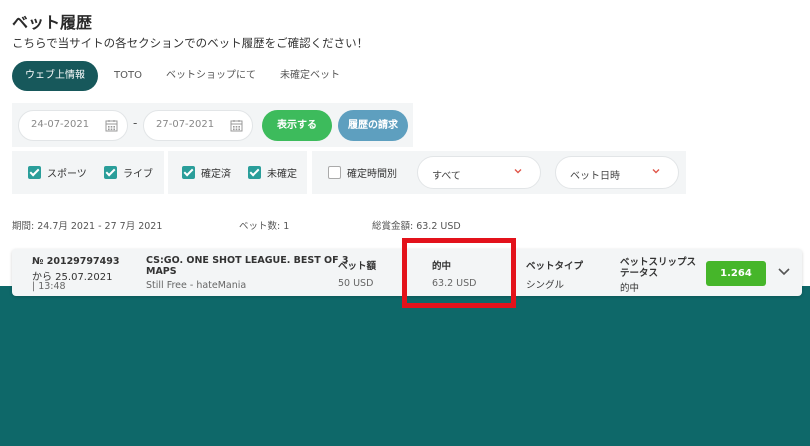 The height and width of the screenshot is (446, 810). I want to click on event-name-line2: MAPS, so click(161, 271).